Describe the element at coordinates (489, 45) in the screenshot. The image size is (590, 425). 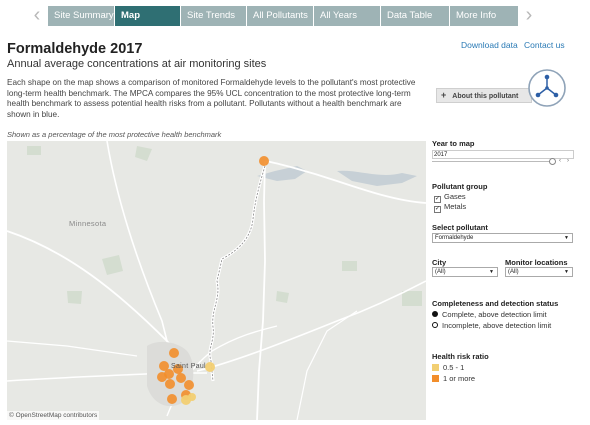
I see `download-data-link: Download data` at that location.